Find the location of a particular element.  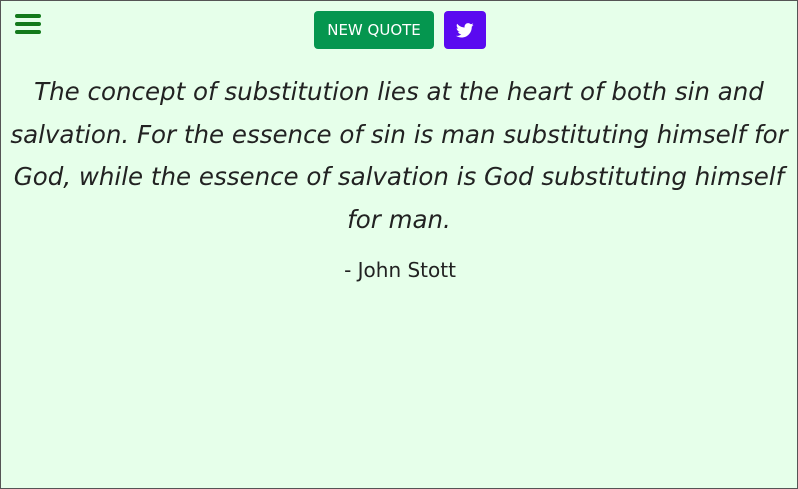

quote-author: - John Stott is located at coordinates (400, 270).